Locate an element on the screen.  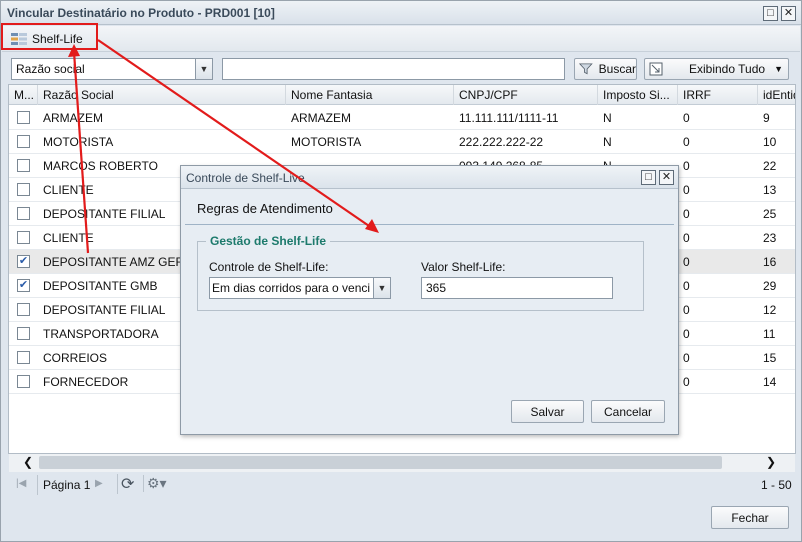
arrow-up-head is located at coordinates (74, 50).